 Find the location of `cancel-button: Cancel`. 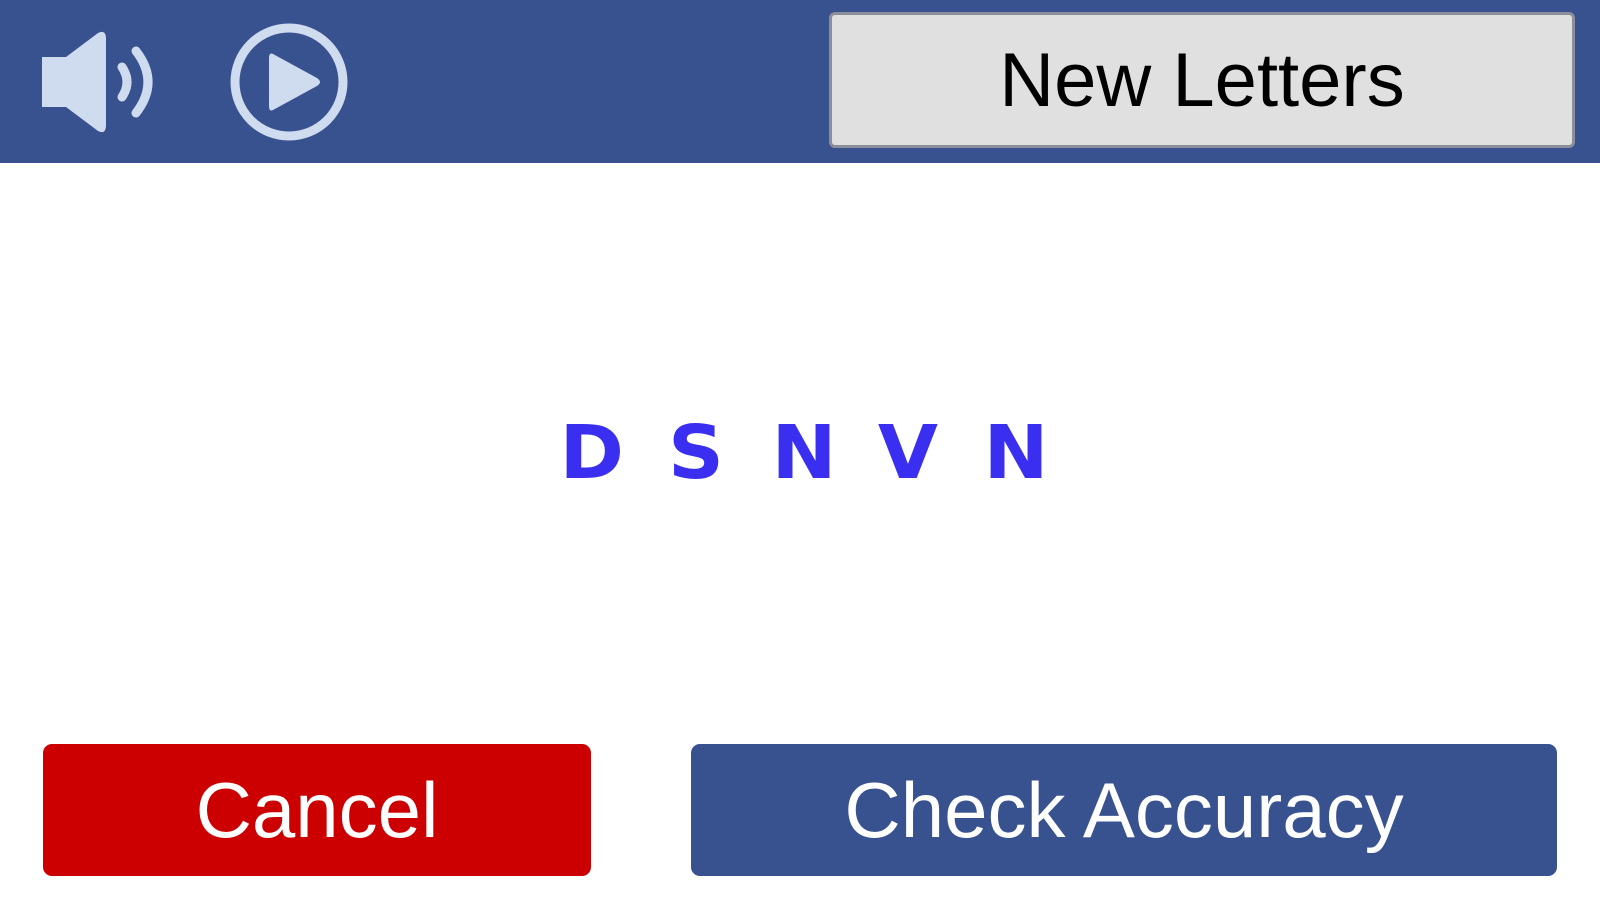

cancel-button: Cancel is located at coordinates (317, 810).